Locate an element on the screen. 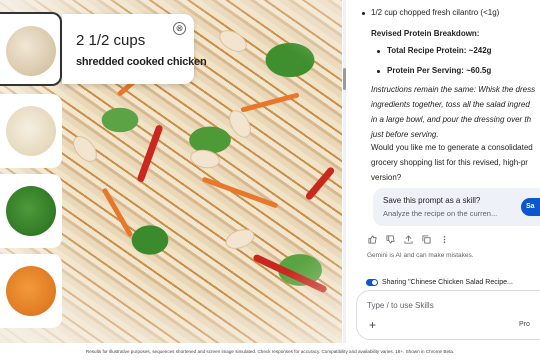 The height and width of the screenshot is (360, 540). ingredient-thumb-sesame is located at coordinates (31, 131).